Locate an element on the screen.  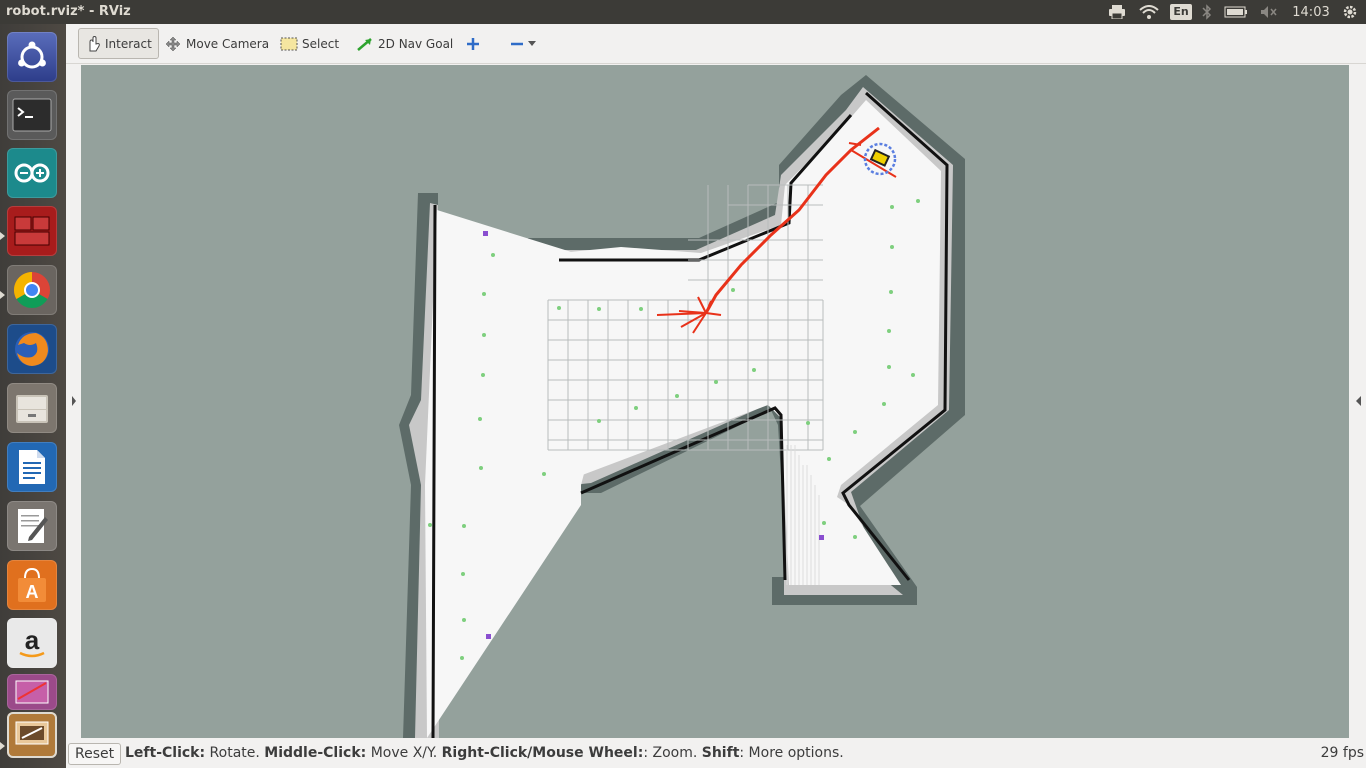
move-camera-icon is located at coordinates (173, 43).